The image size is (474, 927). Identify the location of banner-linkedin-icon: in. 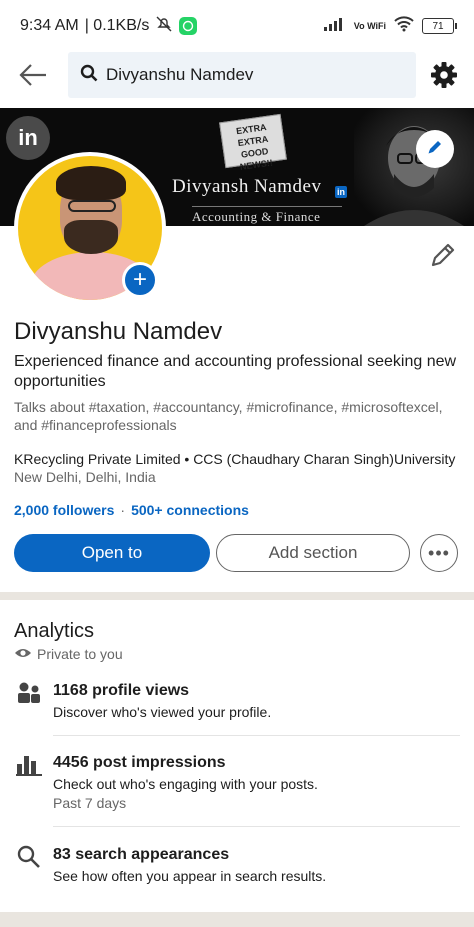
(341, 192).